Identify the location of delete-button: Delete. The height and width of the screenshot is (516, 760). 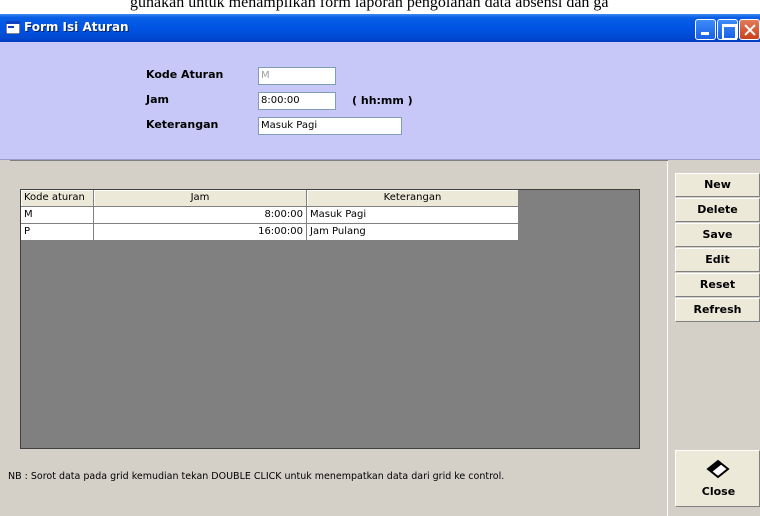
(717, 210).